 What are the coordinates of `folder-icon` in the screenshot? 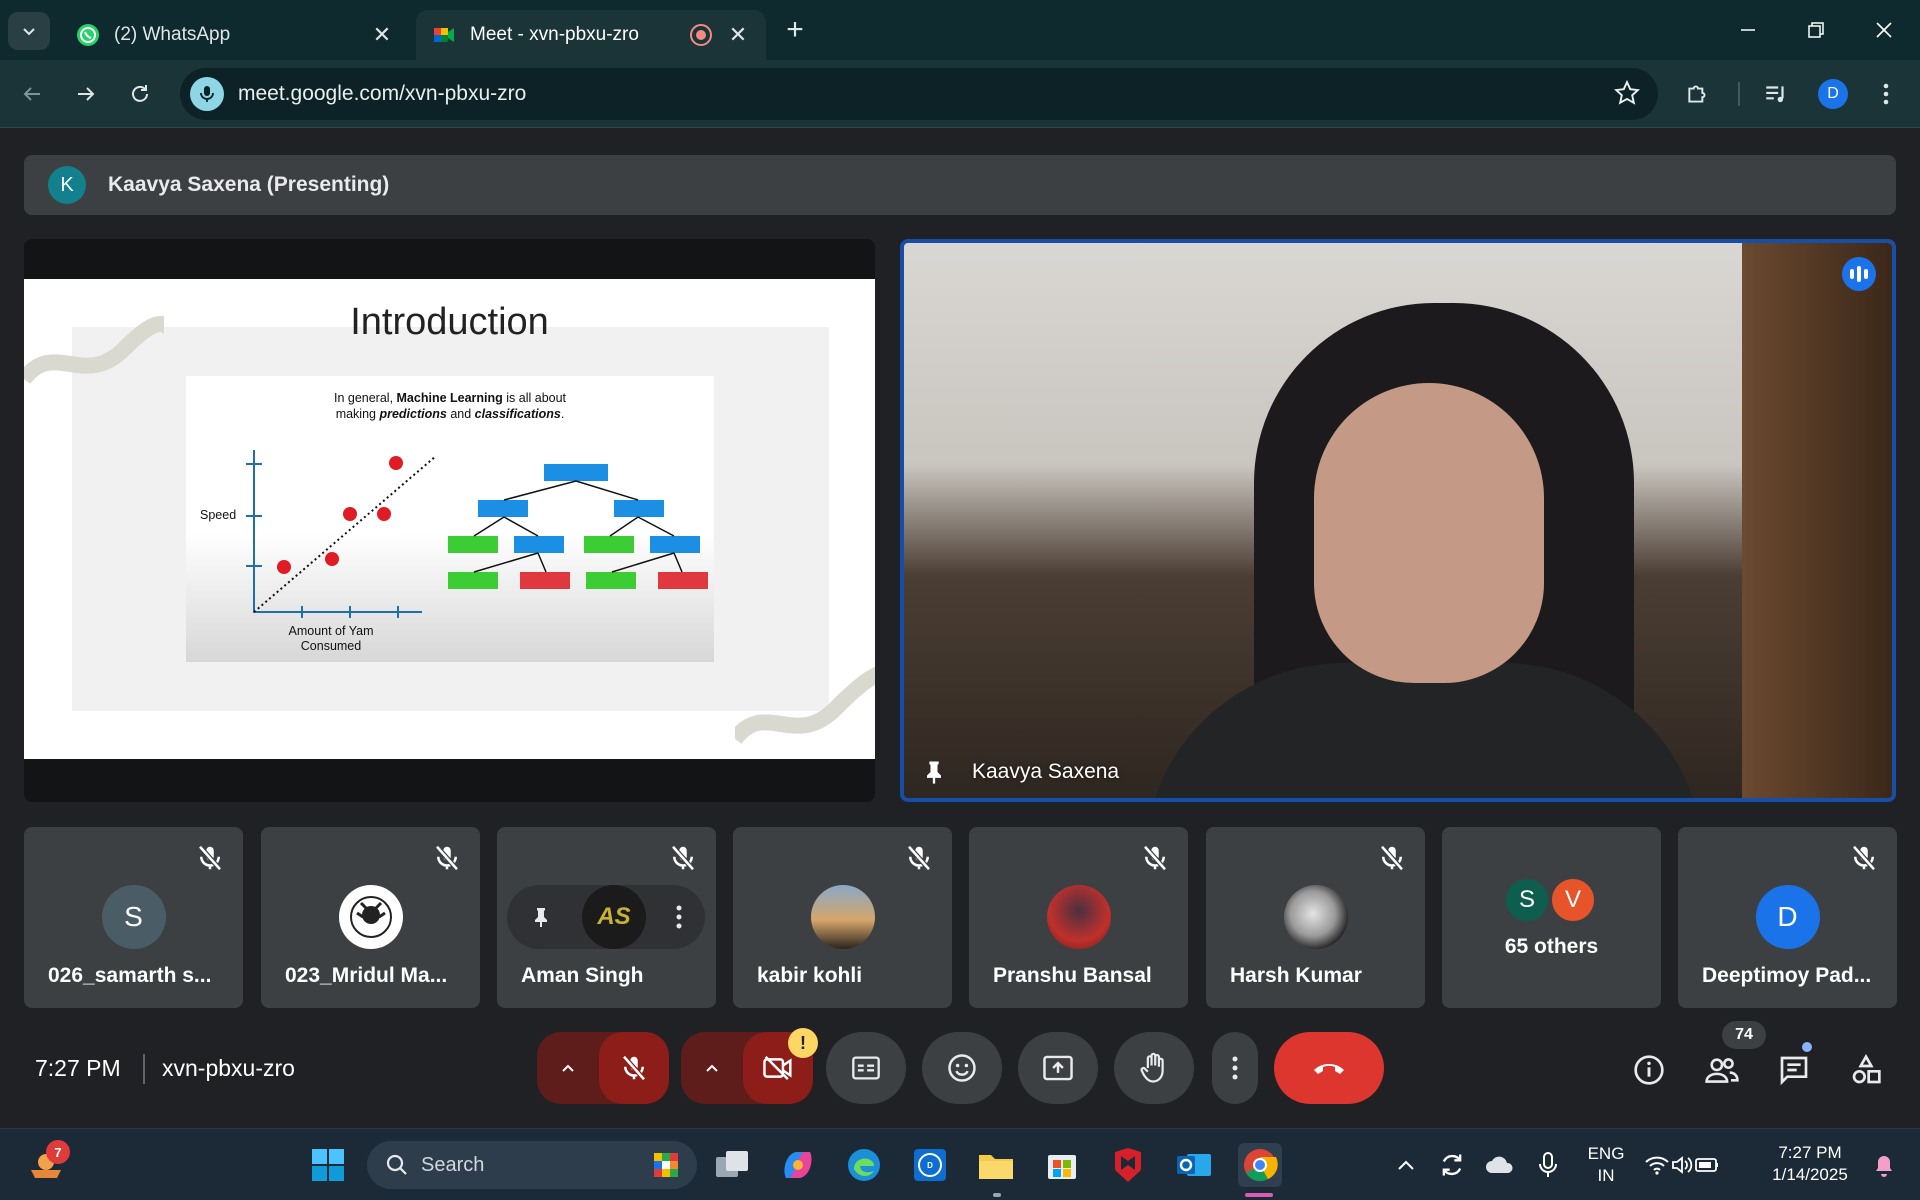 It's located at (996, 1167).